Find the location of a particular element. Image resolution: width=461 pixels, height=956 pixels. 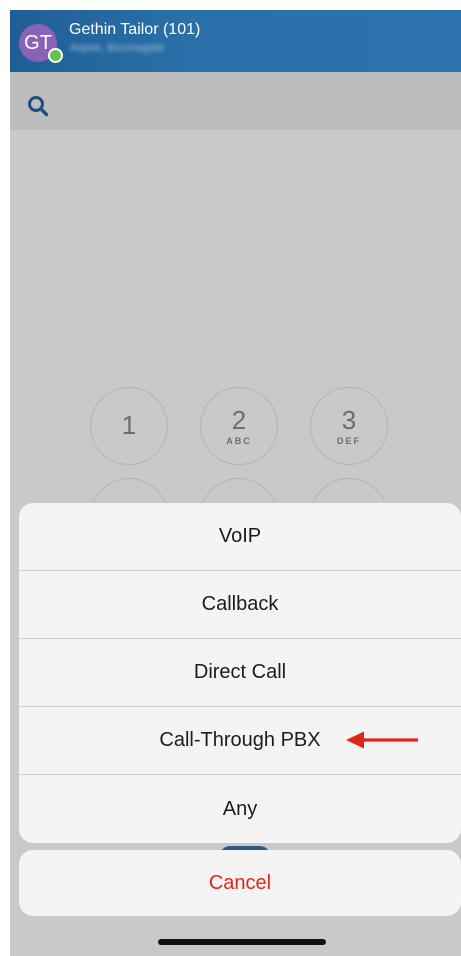

dialpad-key-2: 2 ABC is located at coordinates (239, 426).